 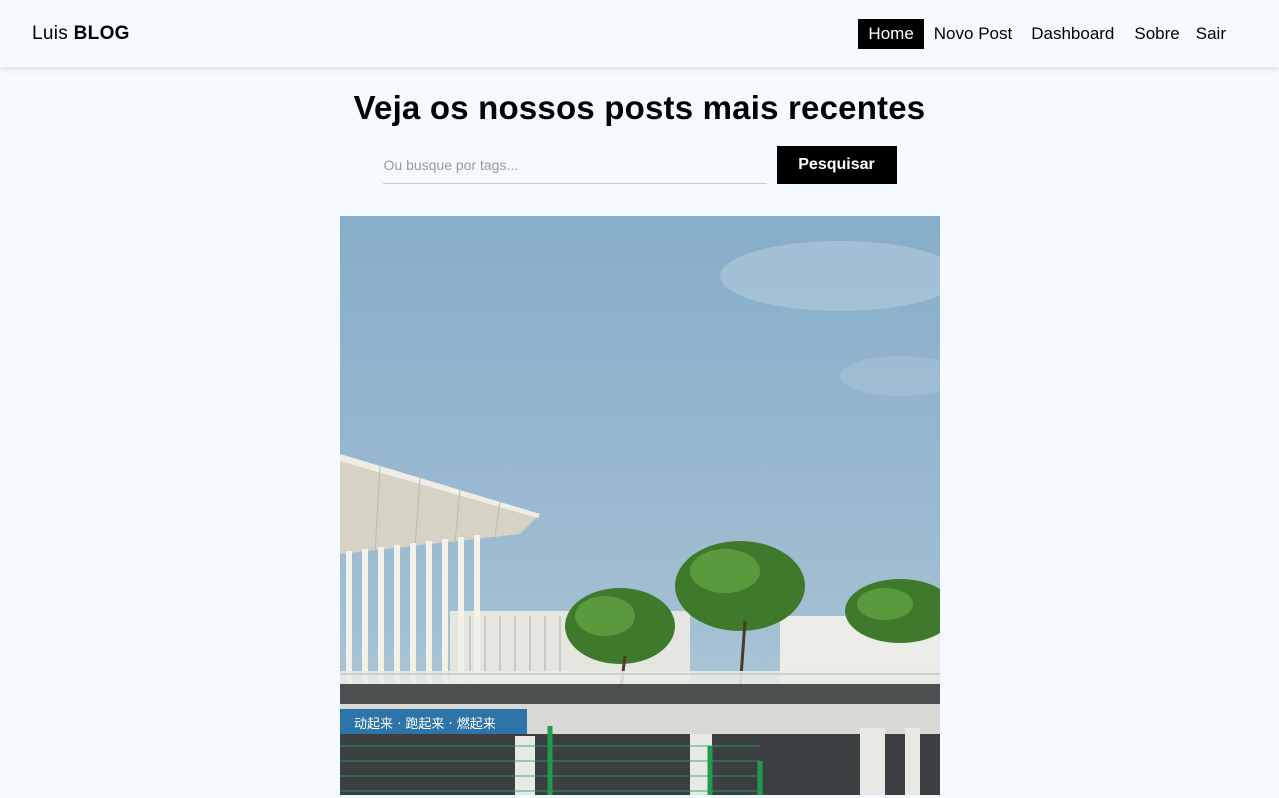 What do you see at coordinates (574, 165) in the screenshot?
I see `search-input` at bounding box center [574, 165].